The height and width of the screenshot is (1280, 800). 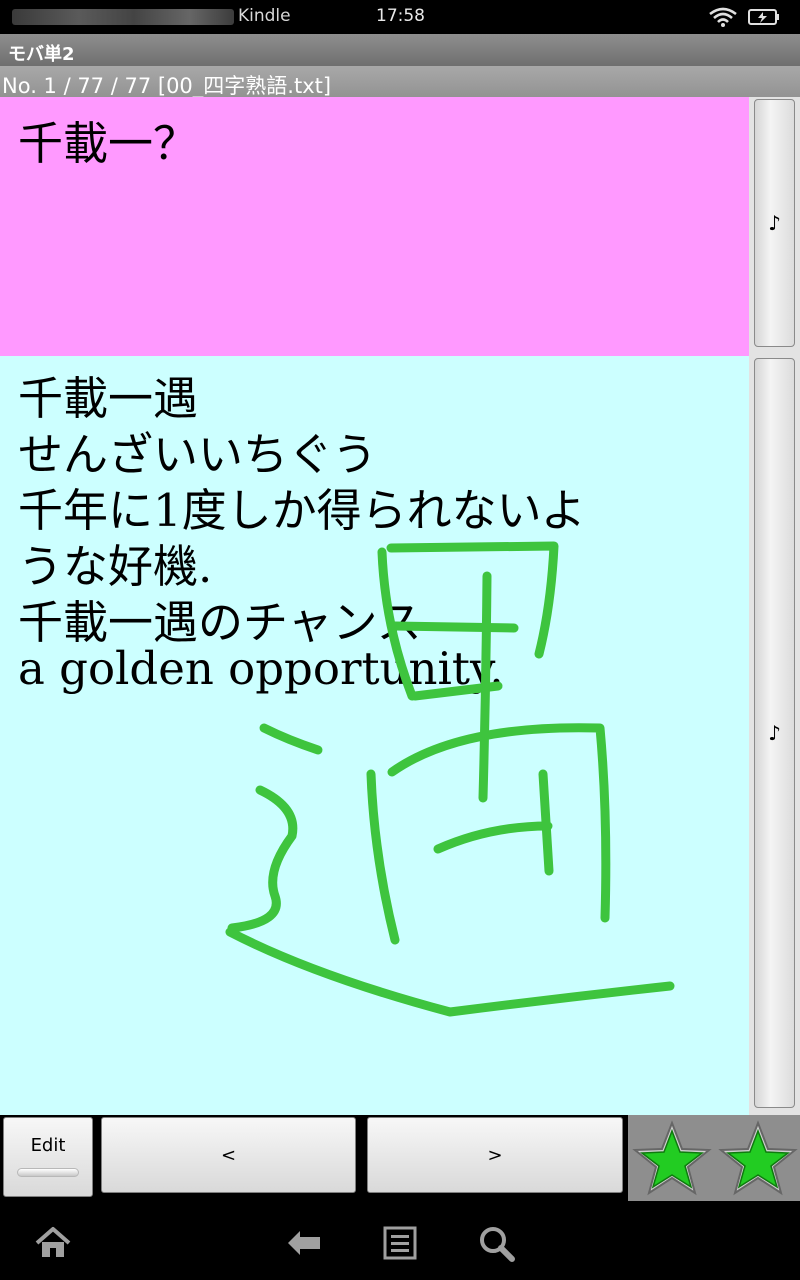 I want to click on wifi-icon, so click(x=723, y=17).